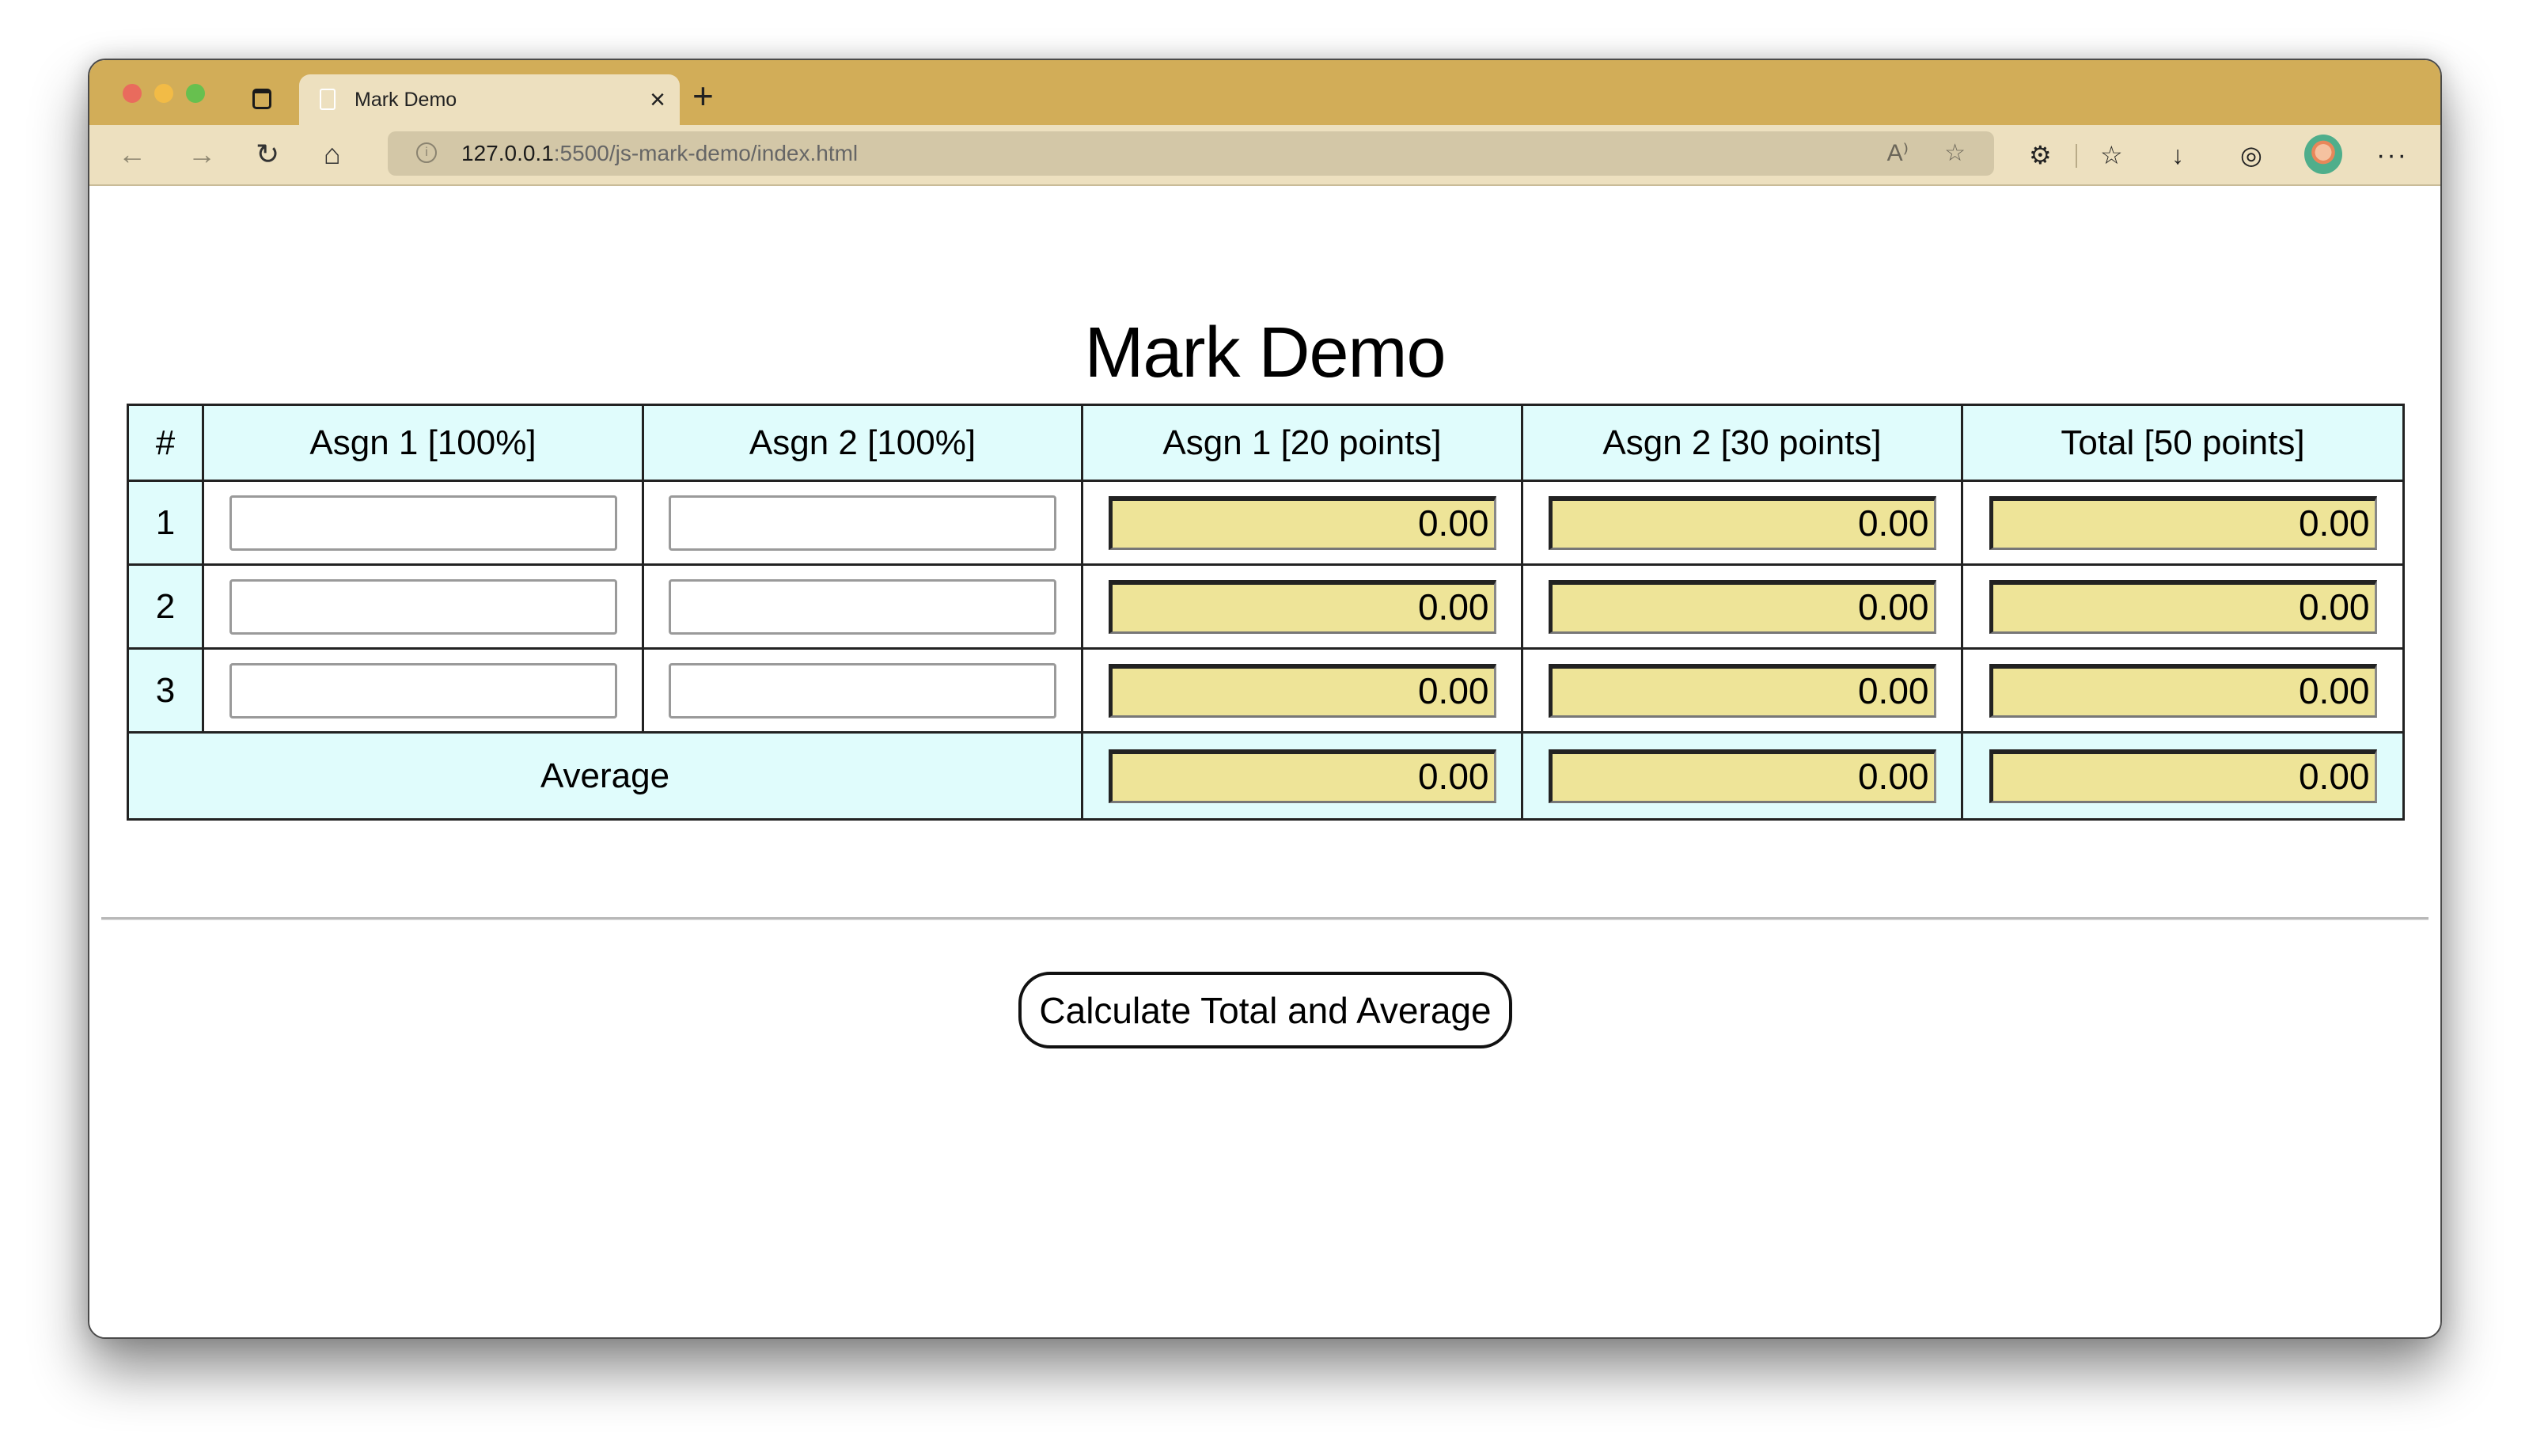  I want to click on home-icon: ⌂, so click(333, 154).